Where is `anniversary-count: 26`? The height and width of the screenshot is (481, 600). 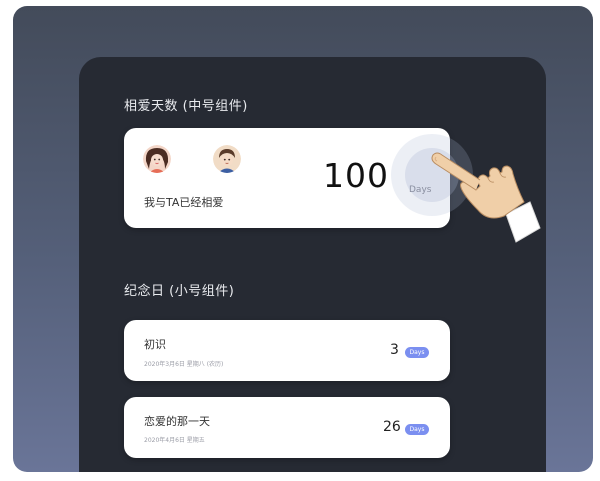 anniversary-count: 26 is located at coordinates (392, 427).